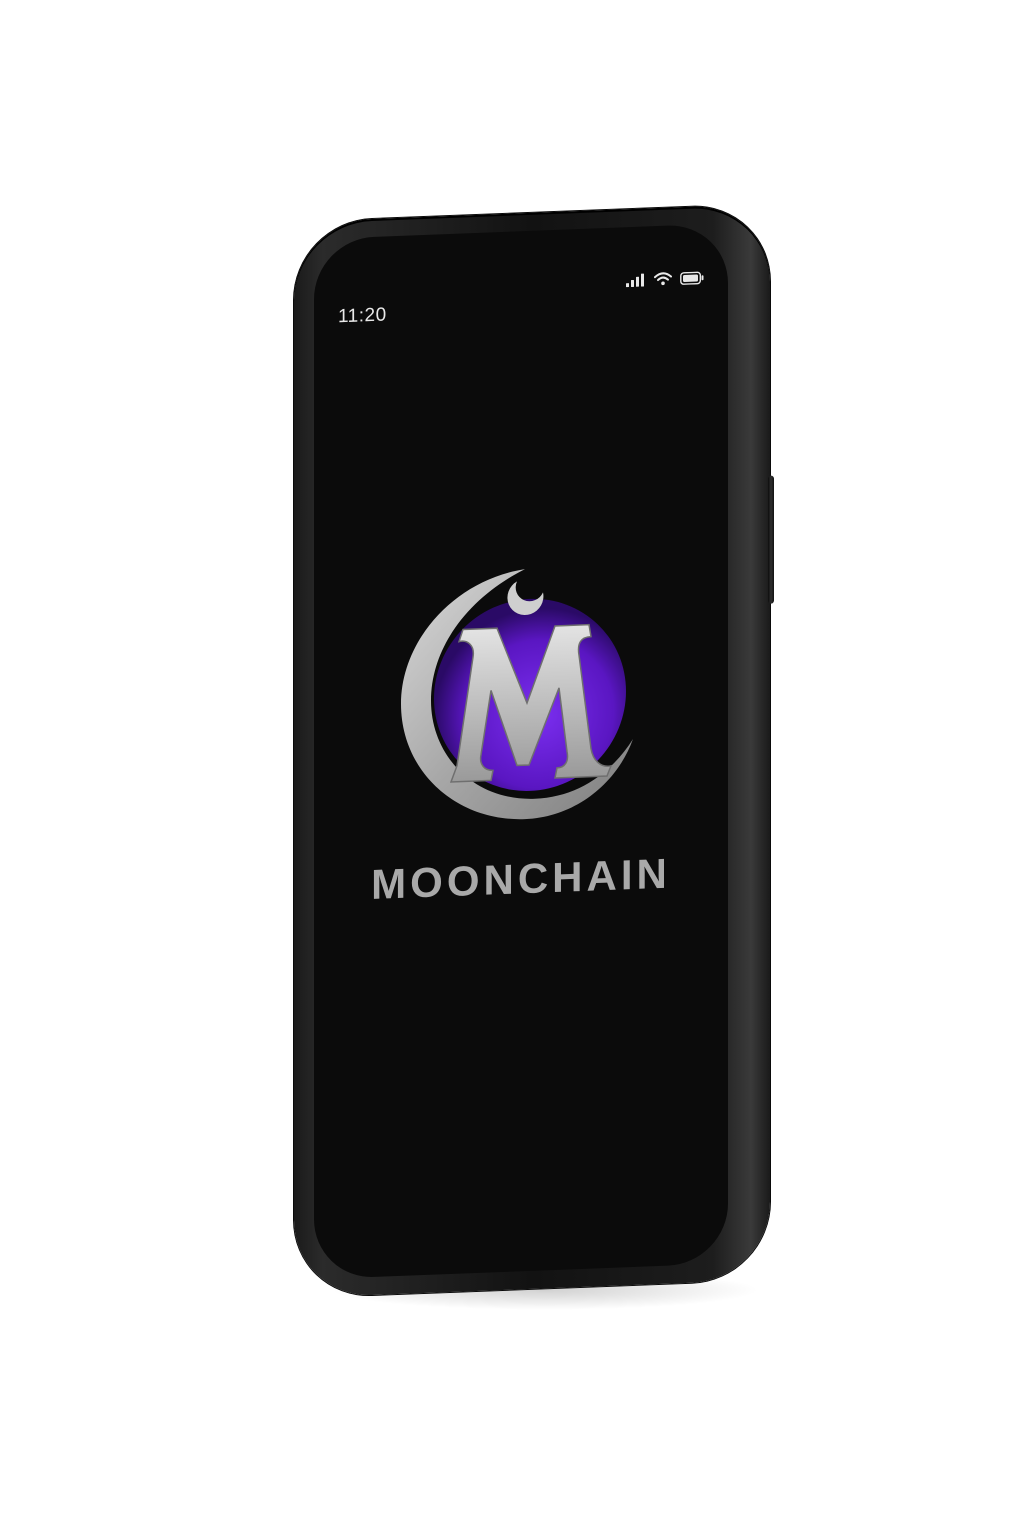 The width and height of the screenshot is (1024, 1536). What do you see at coordinates (521, 879) in the screenshot?
I see `brand-name: MOONCHAIN` at bounding box center [521, 879].